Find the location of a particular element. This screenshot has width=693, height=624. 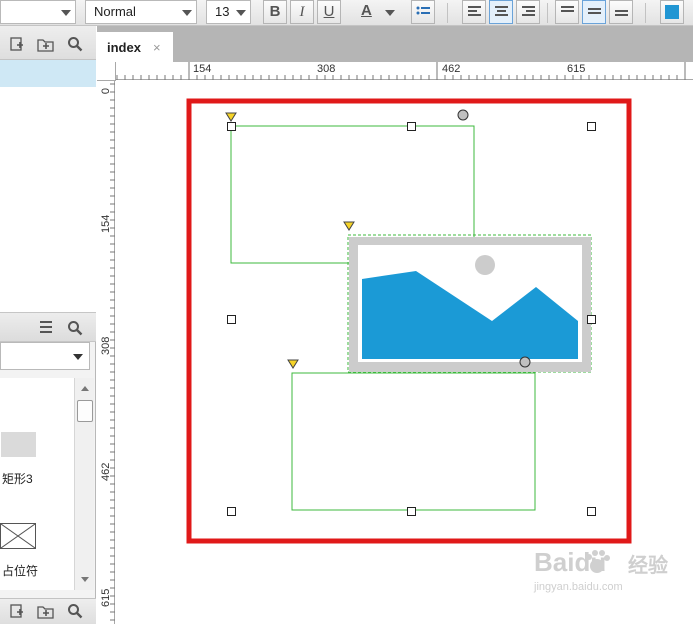

bullet-list-icon is located at coordinates (423, 10).